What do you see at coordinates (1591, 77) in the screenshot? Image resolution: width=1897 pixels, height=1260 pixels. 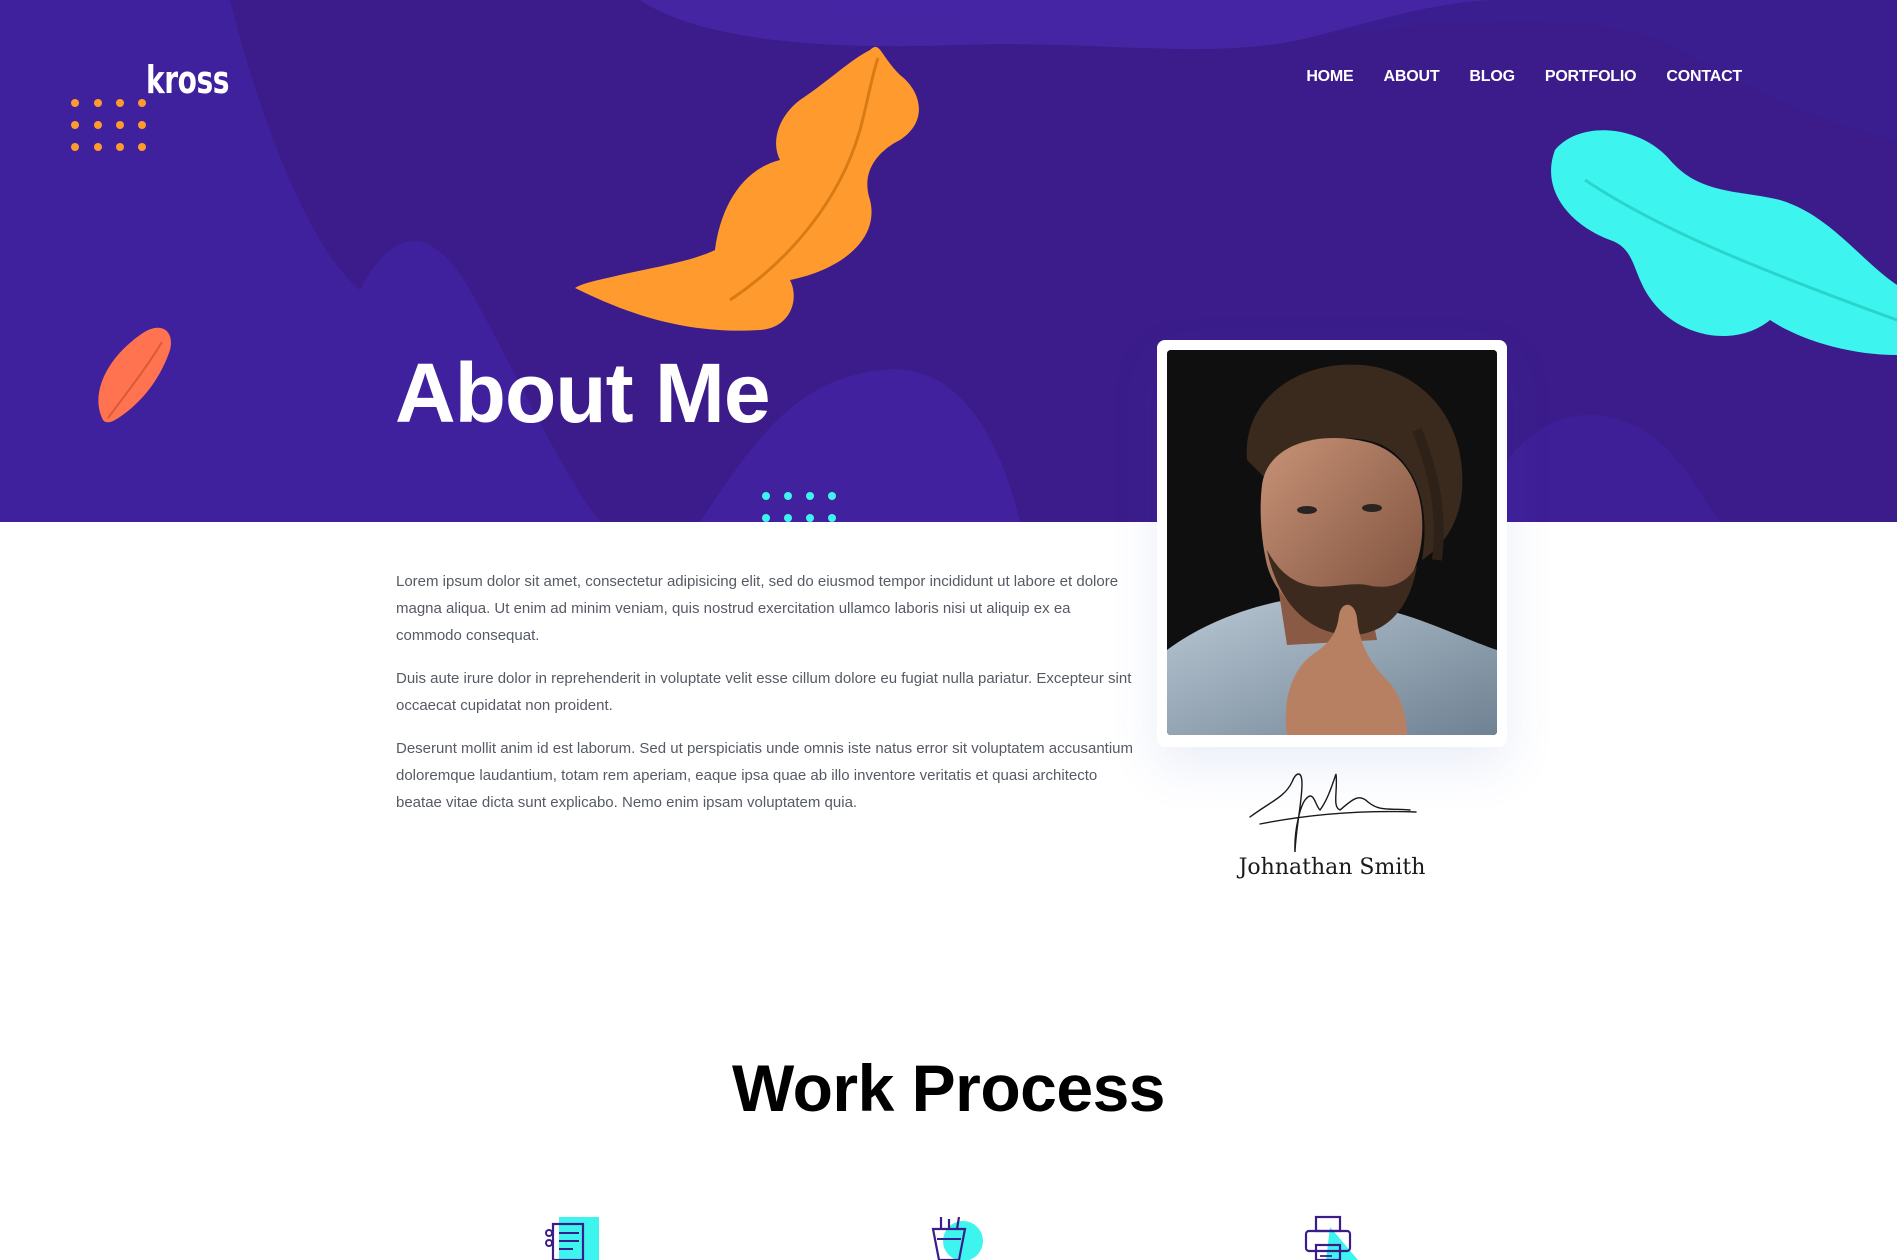 I see `nav-item-portfolio: PORTFOLIO` at bounding box center [1591, 77].